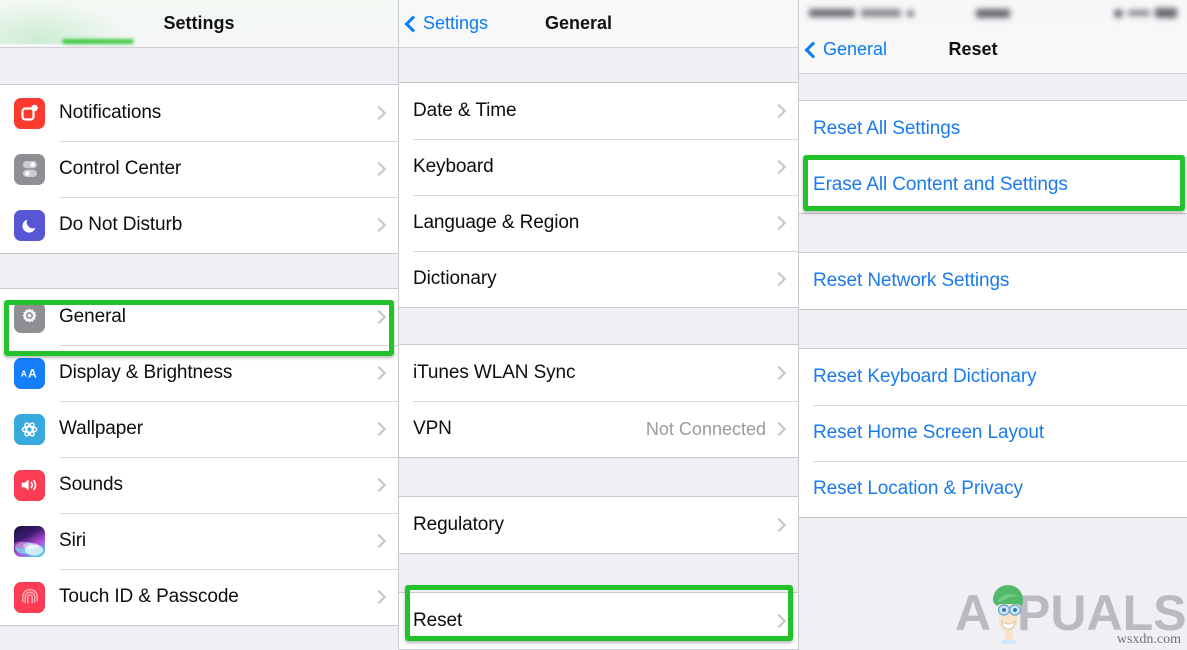  Describe the element at coordinates (73, 540) in the screenshot. I see `sidebar-item-label: Siri` at that location.